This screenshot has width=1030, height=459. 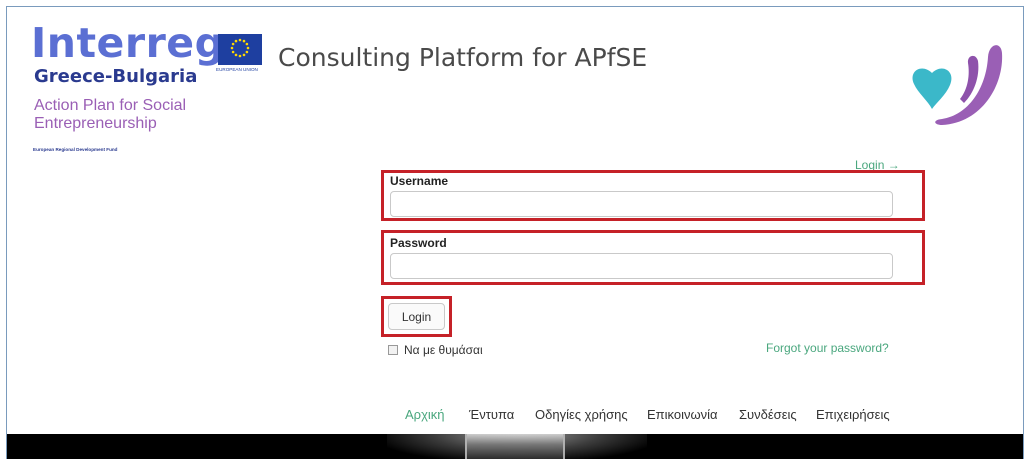 I want to click on eu-flag-icon, so click(x=240, y=49).